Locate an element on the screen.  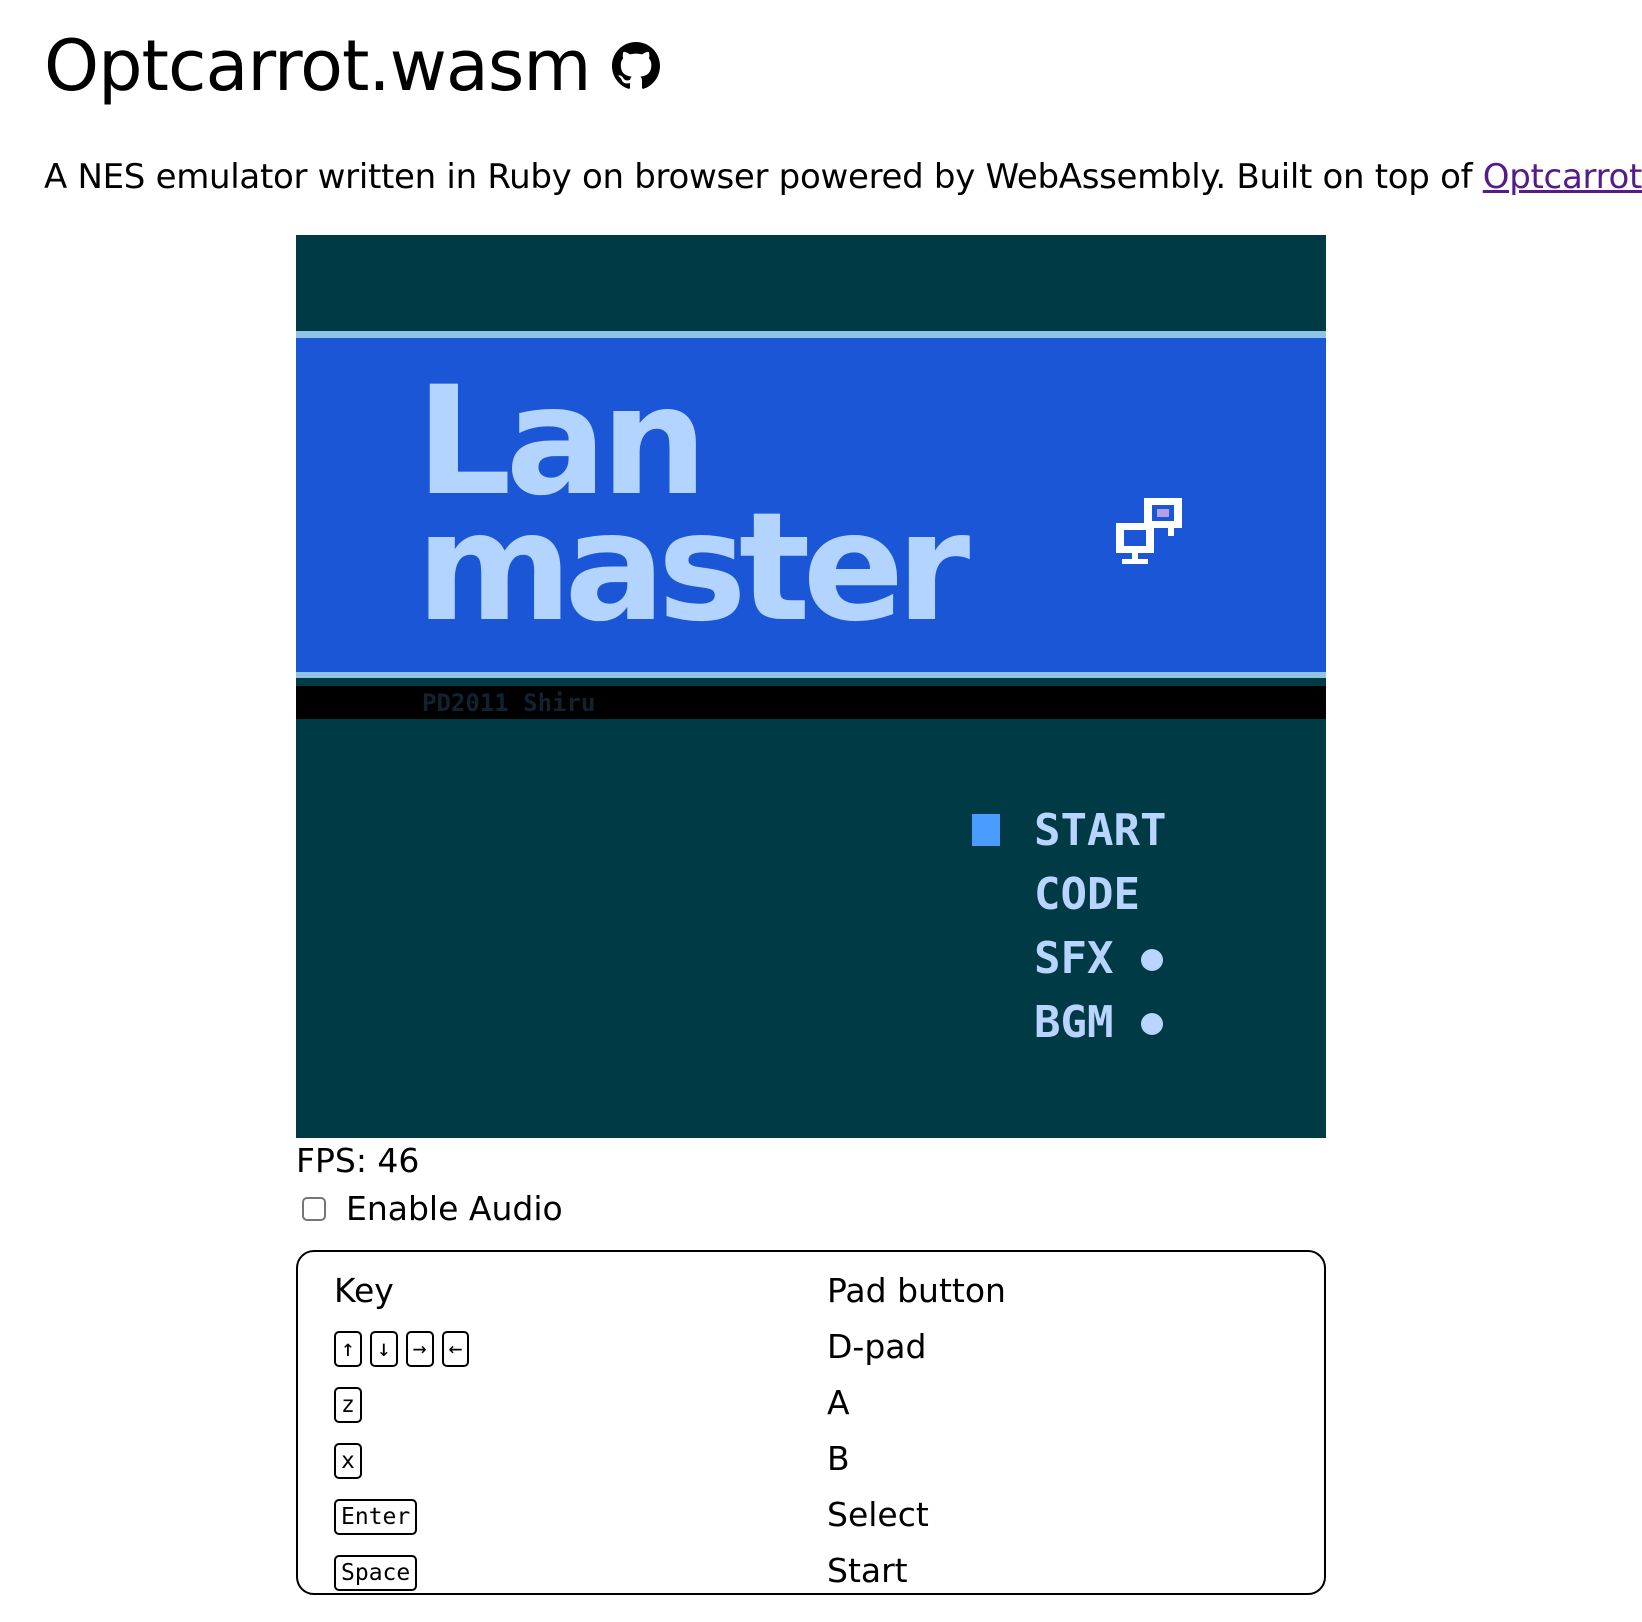
table-header-row: Key Pad button is located at coordinates (670, 1290).